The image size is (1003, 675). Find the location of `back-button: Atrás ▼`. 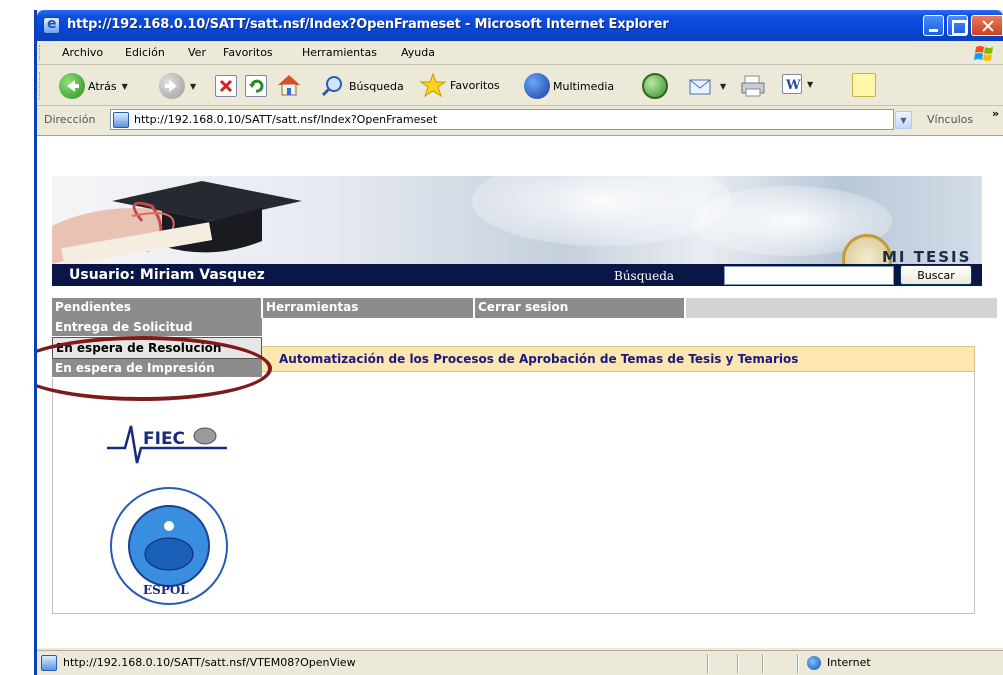

back-button: Atrás ▼ is located at coordinates (93, 86).